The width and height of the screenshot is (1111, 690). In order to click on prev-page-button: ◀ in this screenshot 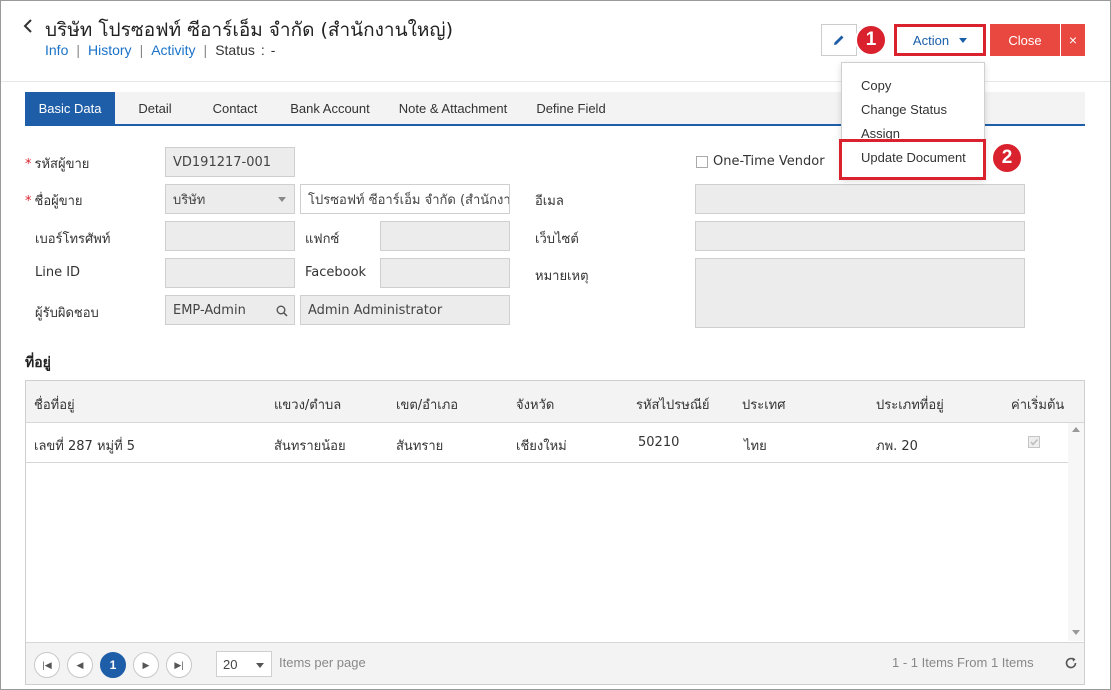, I will do `click(80, 665)`.